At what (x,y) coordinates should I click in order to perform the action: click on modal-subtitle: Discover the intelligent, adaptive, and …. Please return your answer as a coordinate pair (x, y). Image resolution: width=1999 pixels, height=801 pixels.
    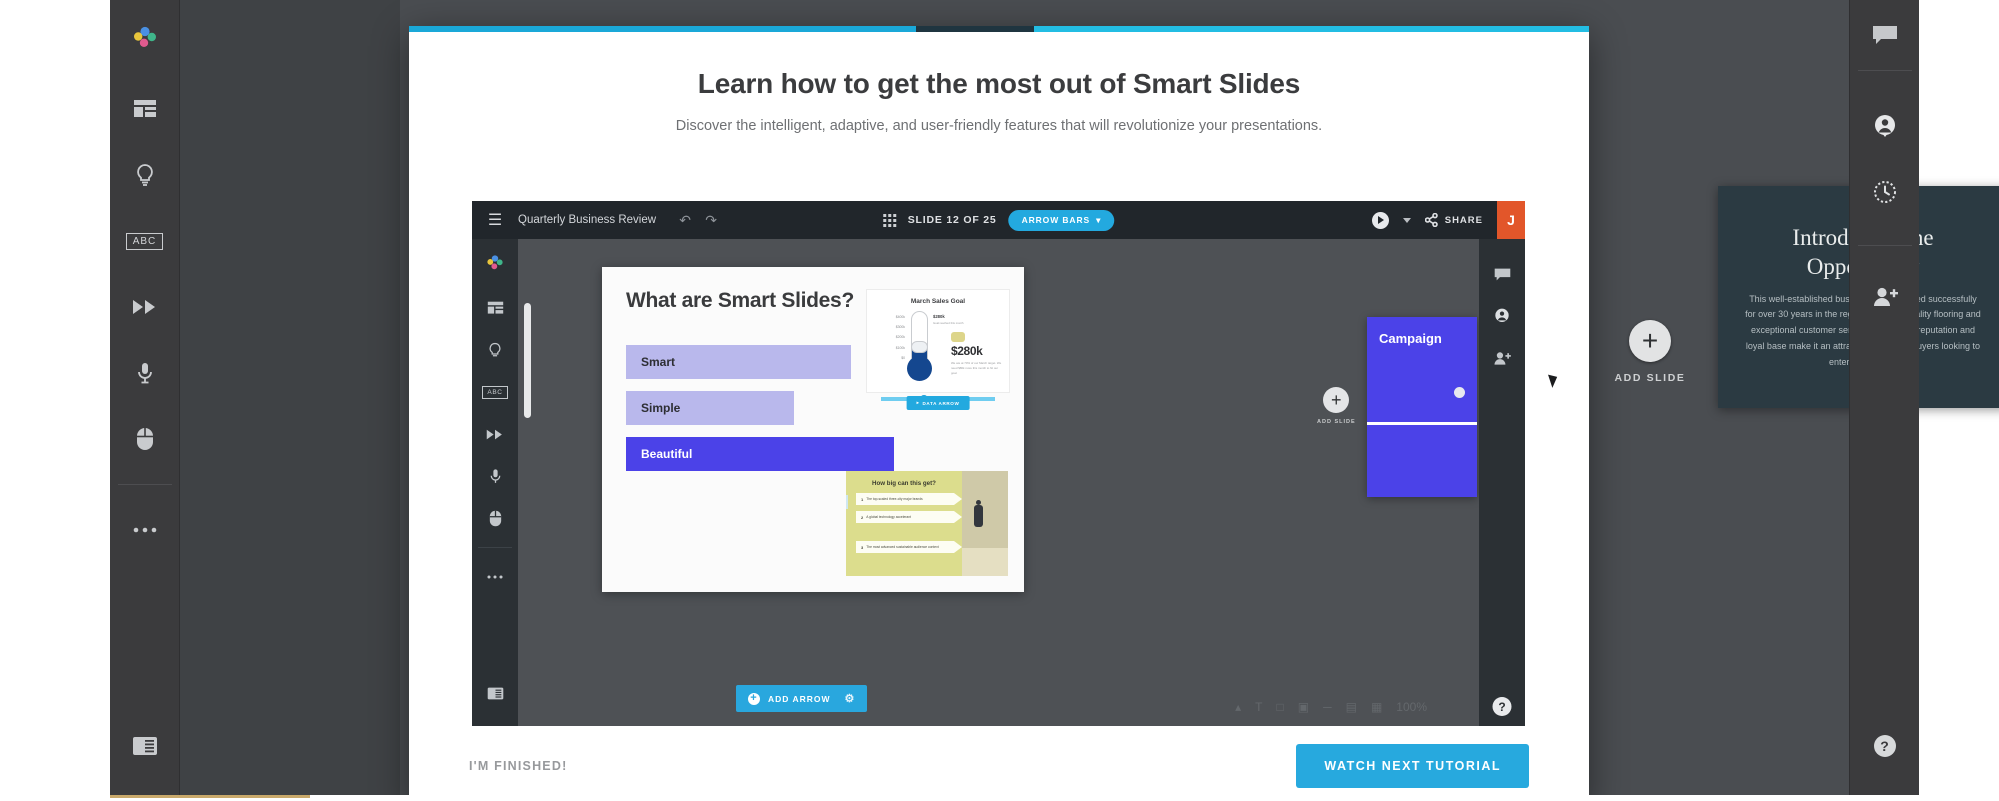
    Looking at the image, I should click on (999, 126).